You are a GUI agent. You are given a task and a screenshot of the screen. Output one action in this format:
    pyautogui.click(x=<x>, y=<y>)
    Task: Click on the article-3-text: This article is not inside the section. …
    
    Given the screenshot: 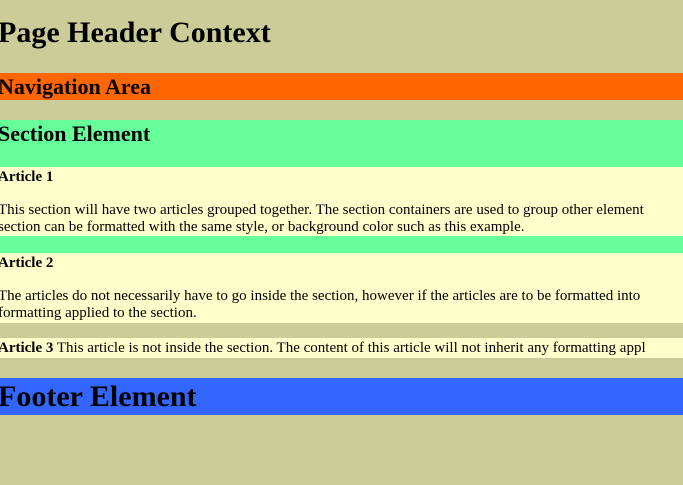 What is the action you would take?
    pyautogui.click(x=349, y=348)
    